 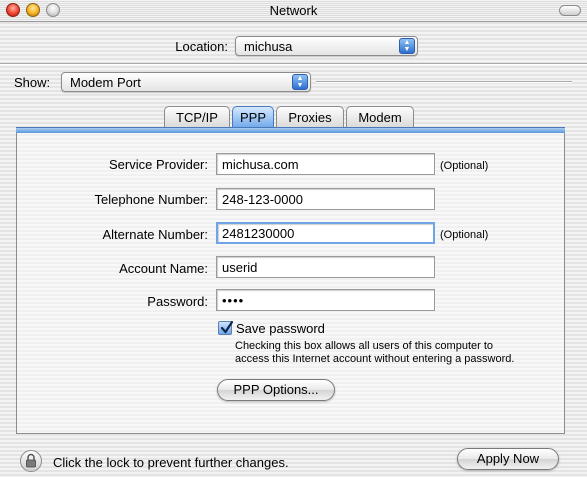 What do you see at coordinates (197, 117) in the screenshot?
I see `tab-tcp-ip: TCP/IP` at bounding box center [197, 117].